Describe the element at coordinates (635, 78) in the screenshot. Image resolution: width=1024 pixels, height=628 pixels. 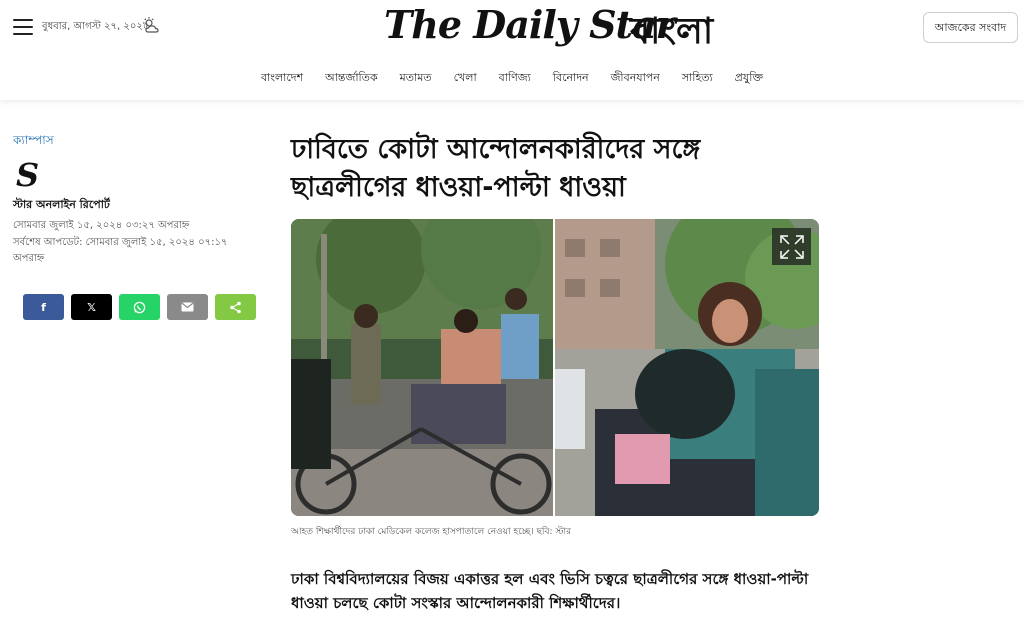
I see `nav-item-lifestyle: জীবনযাপন` at that location.